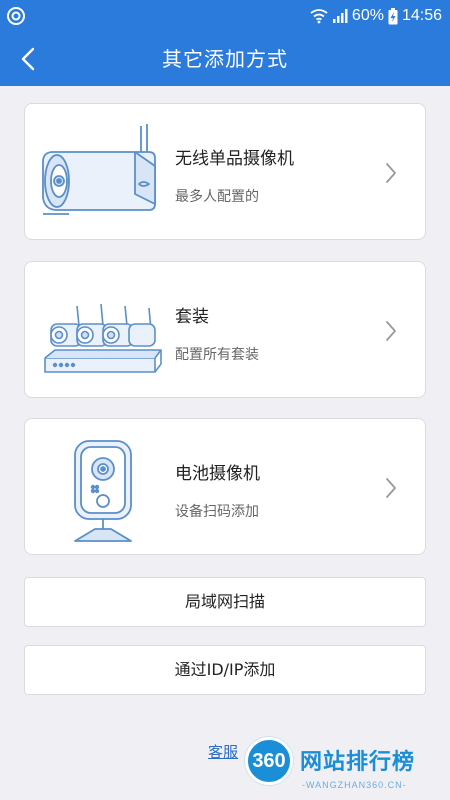 The width and height of the screenshot is (450, 800). I want to click on page-title: 其它添加方式, so click(225, 59).